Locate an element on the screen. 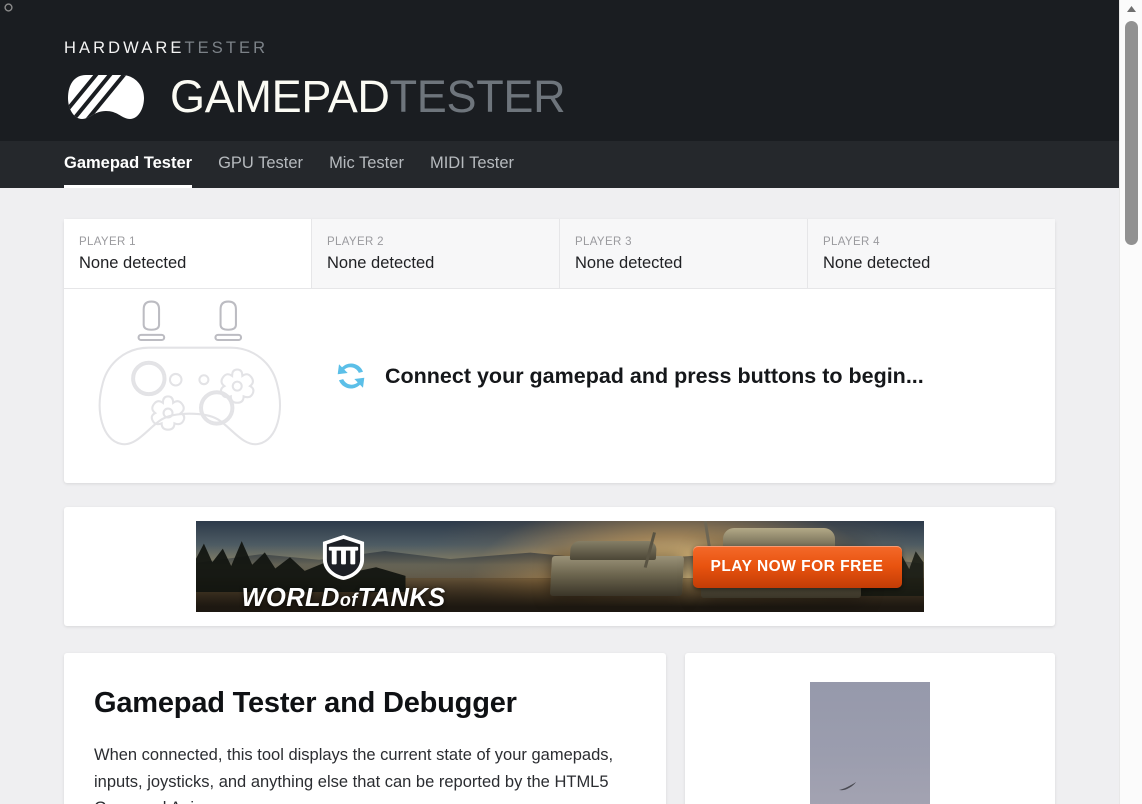  tab-label: Gamepad Tester is located at coordinates (128, 163).